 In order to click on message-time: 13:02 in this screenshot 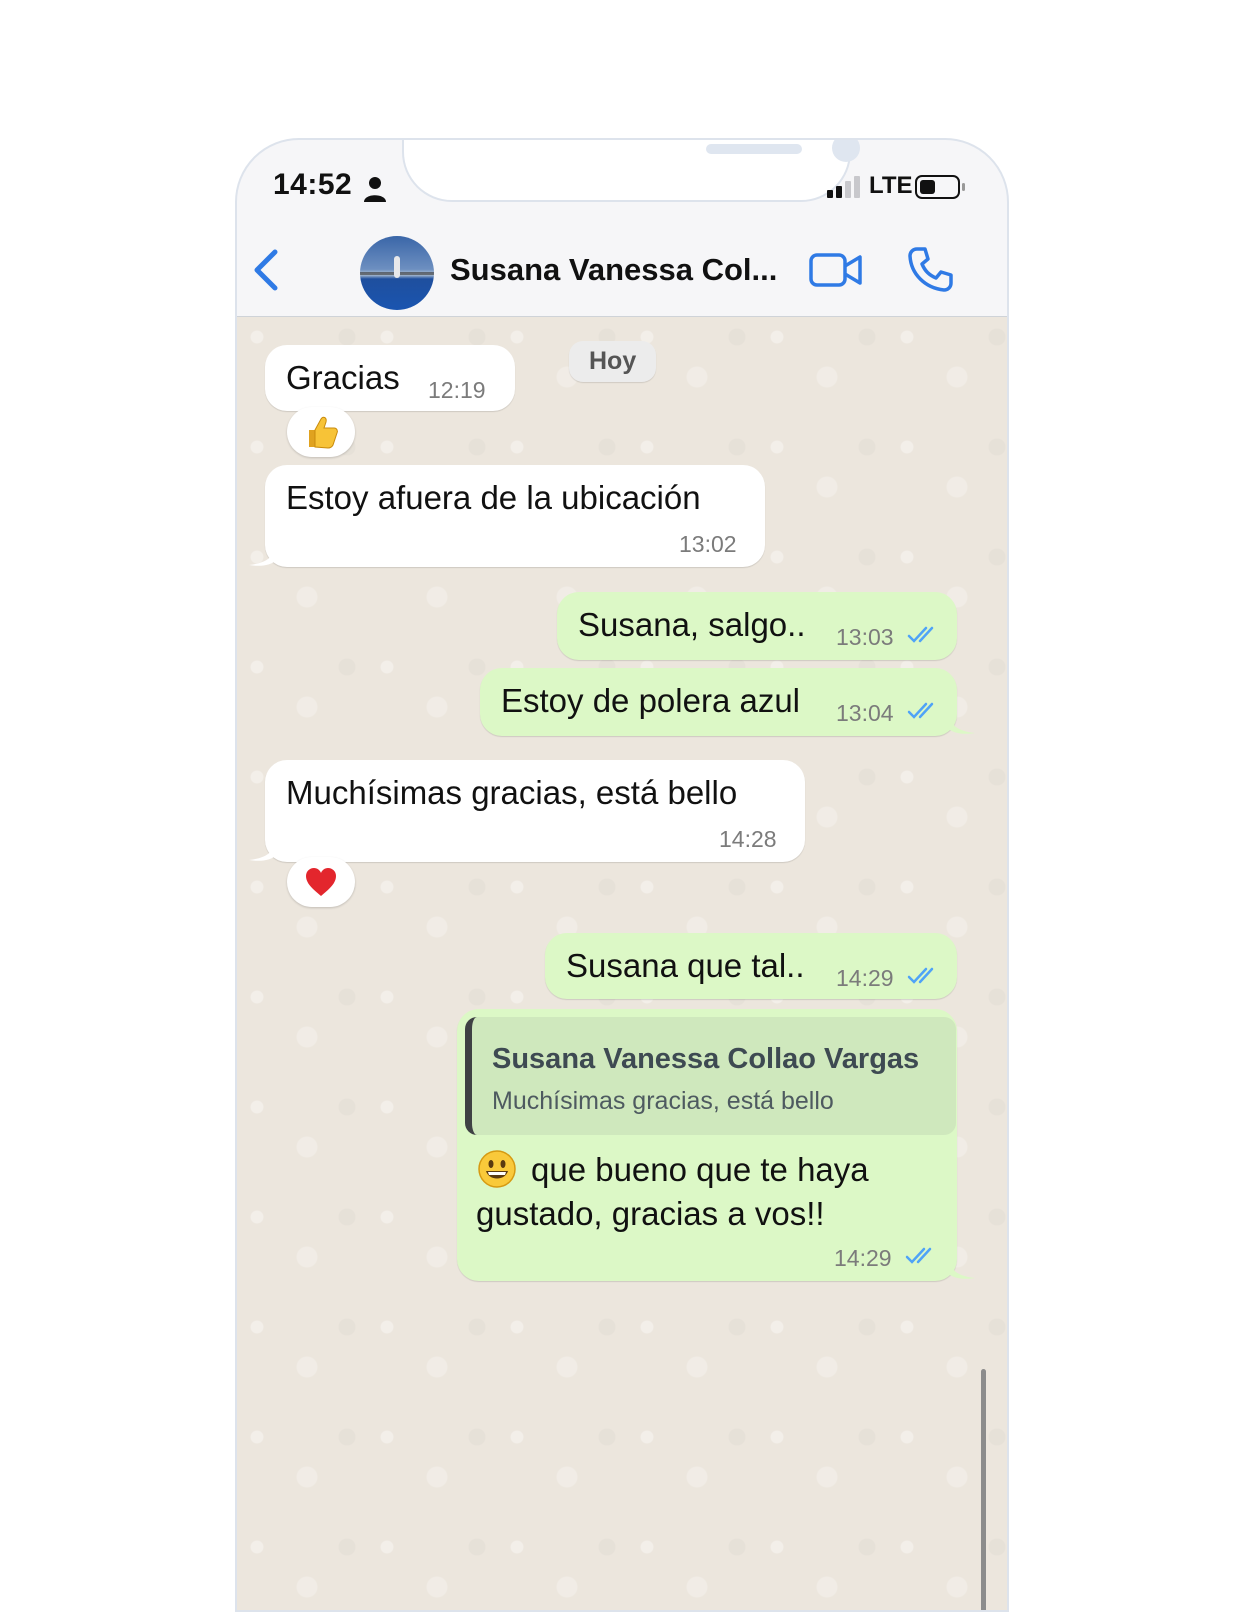, I will do `click(708, 544)`.